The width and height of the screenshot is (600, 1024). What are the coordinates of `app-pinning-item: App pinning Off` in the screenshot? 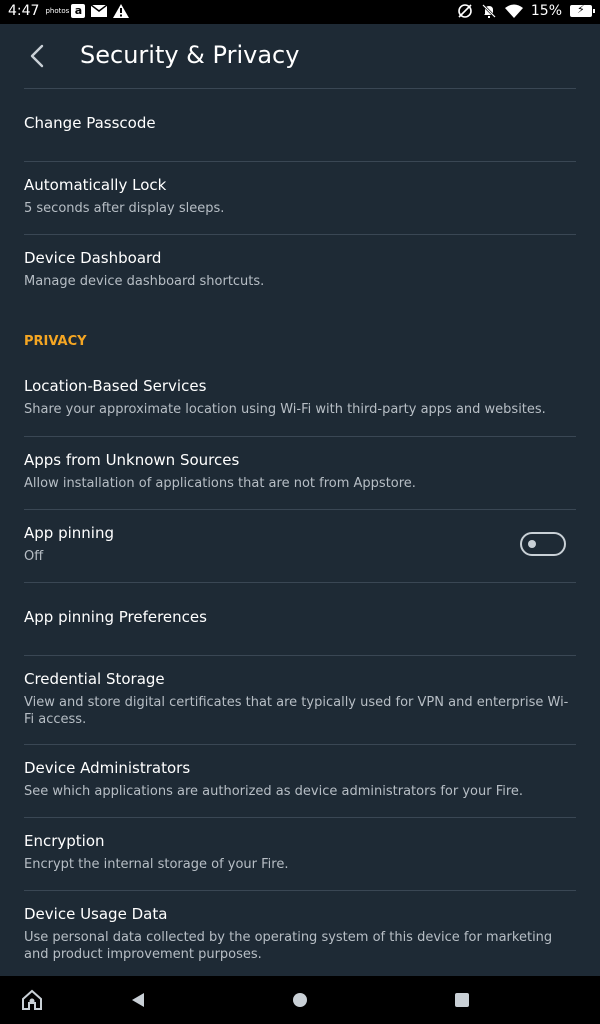 It's located at (300, 545).